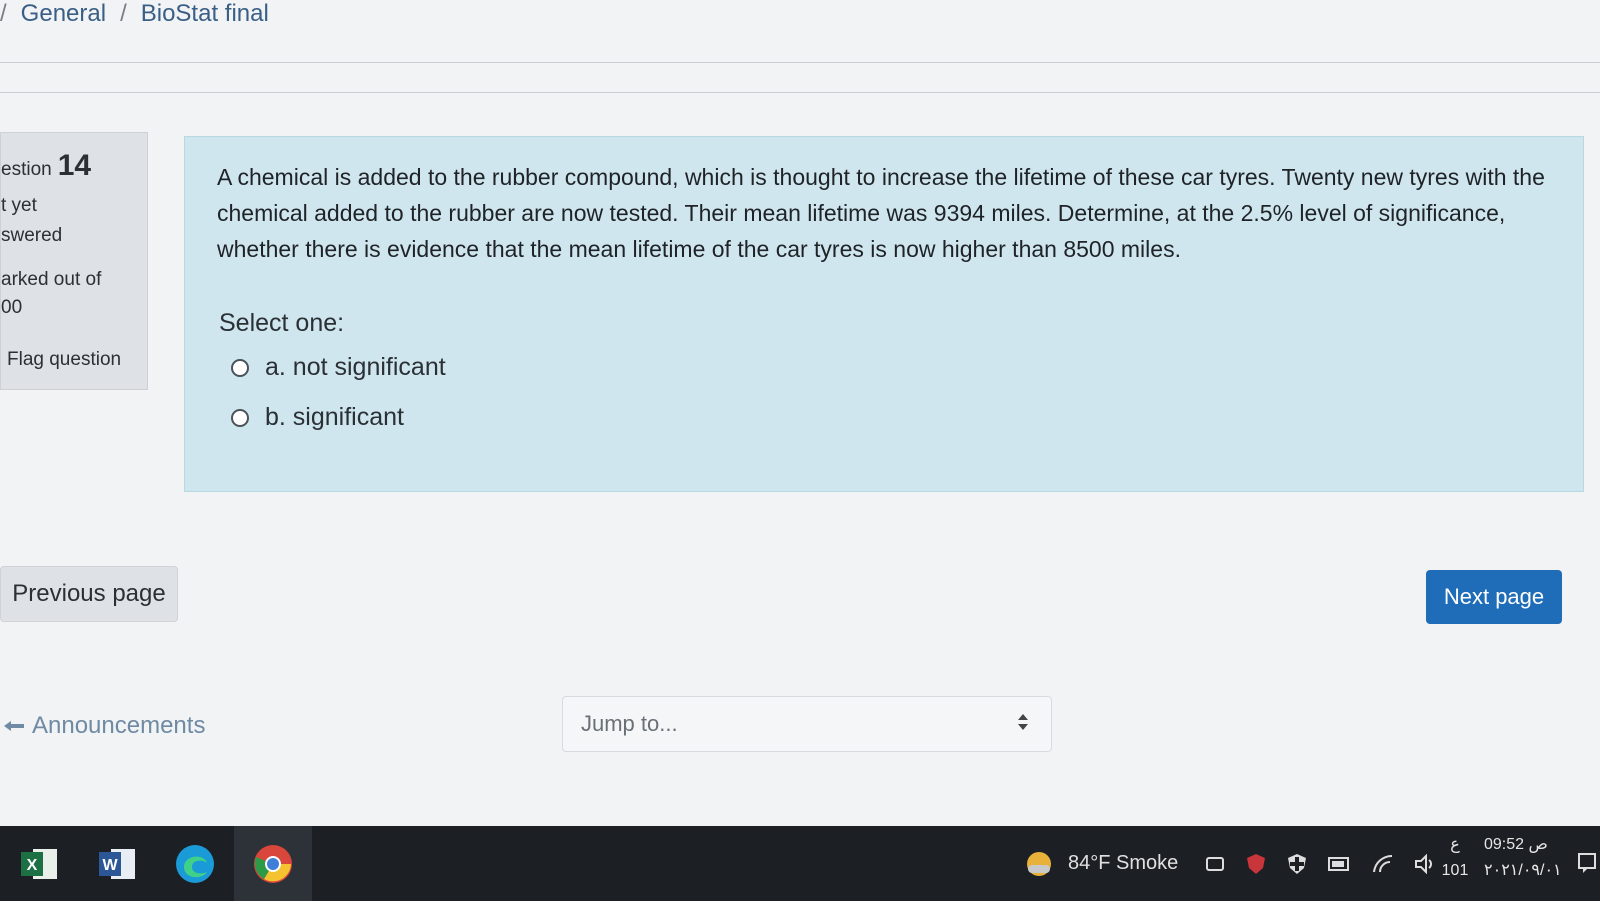  I want to click on weather-widget: 84°F Smoke, so click(1101, 863).